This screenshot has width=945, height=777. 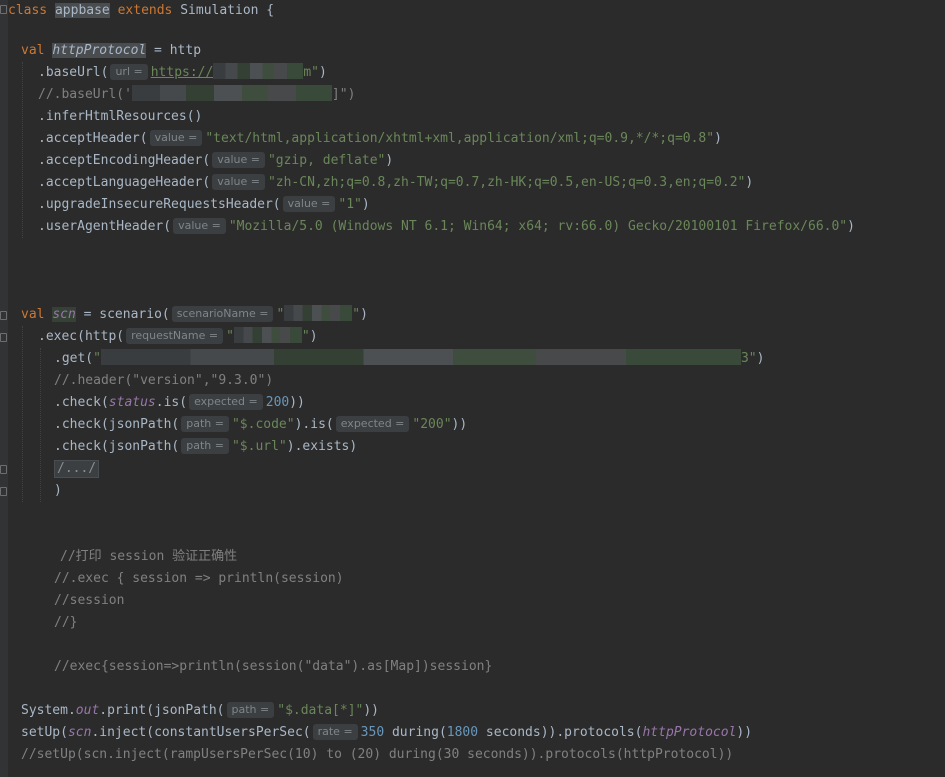 I want to click on code-line: .check(status.is(expected = 200)), so click(x=179, y=403).